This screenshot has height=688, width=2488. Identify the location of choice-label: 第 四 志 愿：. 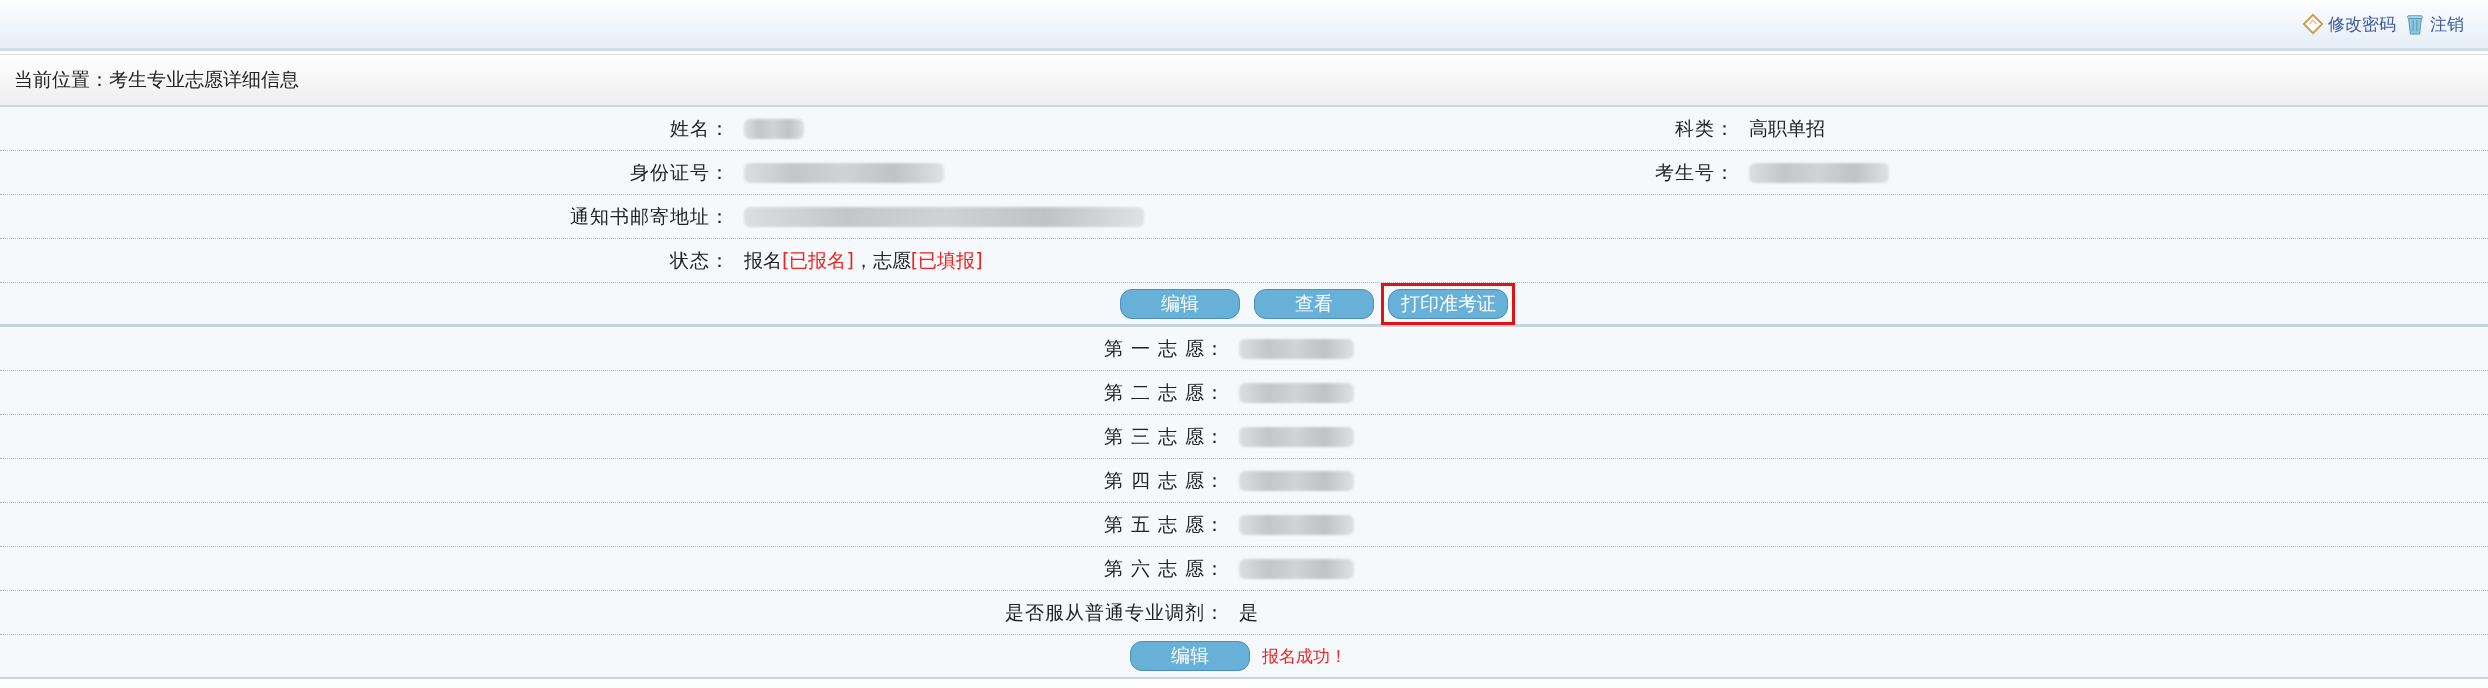
(1163, 480).